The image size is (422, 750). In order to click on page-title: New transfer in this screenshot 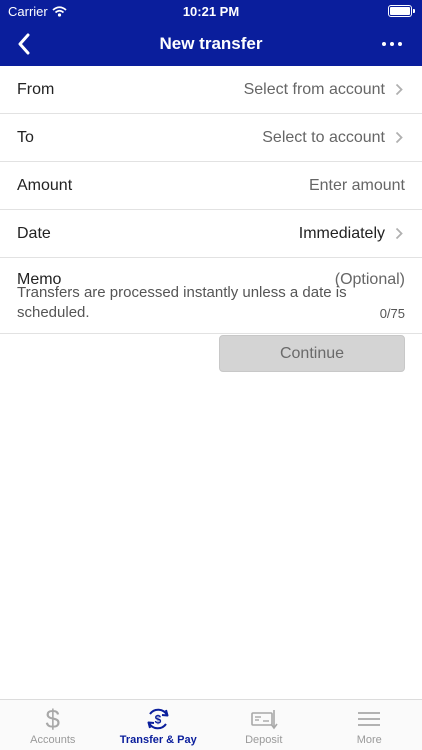, I will do `click(211, 43)`.